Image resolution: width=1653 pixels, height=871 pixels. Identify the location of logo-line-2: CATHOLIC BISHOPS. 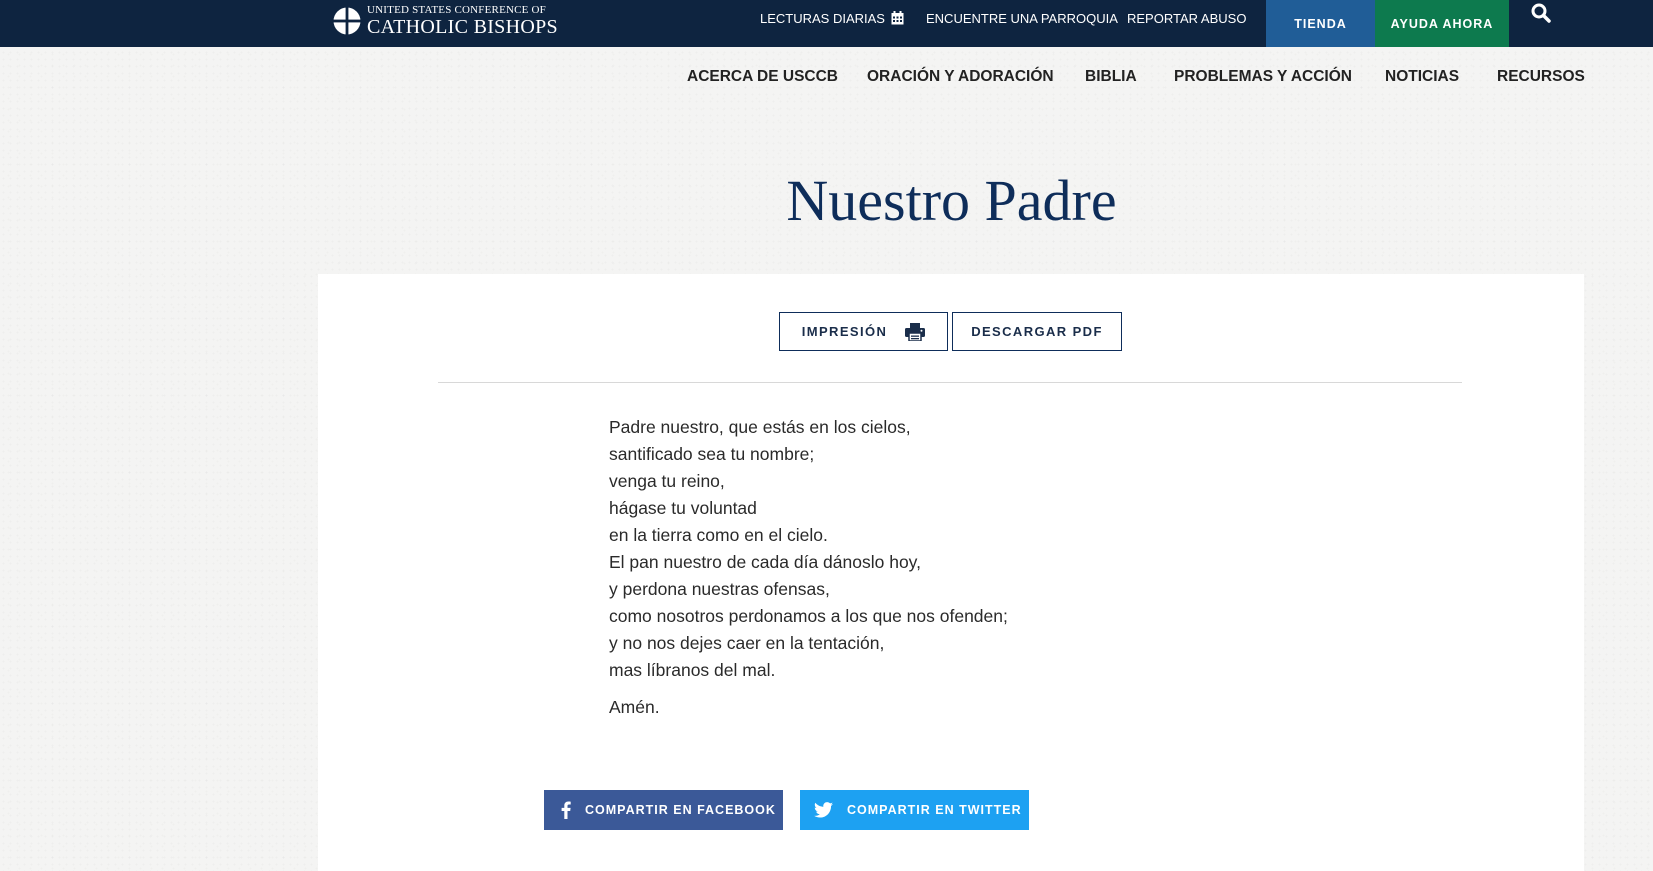
(462, 27).